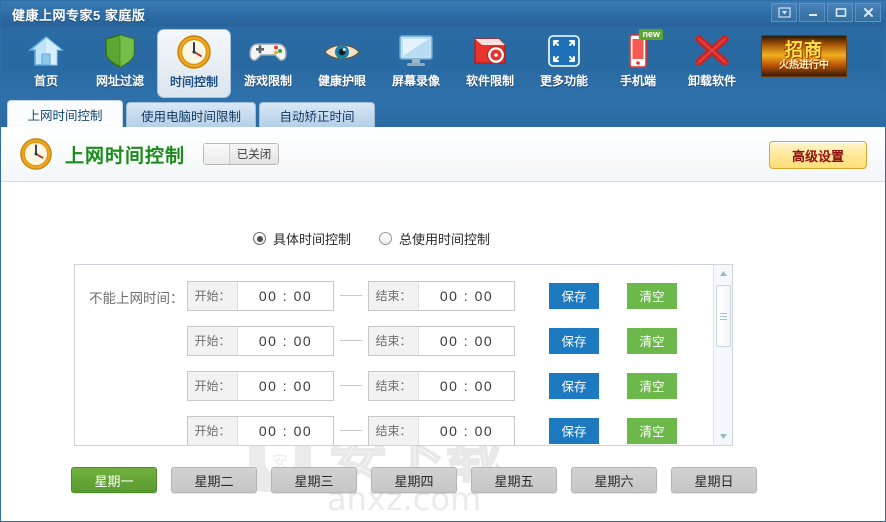 The width and height of the screenshot is (886, 522). I want to click on clear-button-1: 清空, so click(652, 295).